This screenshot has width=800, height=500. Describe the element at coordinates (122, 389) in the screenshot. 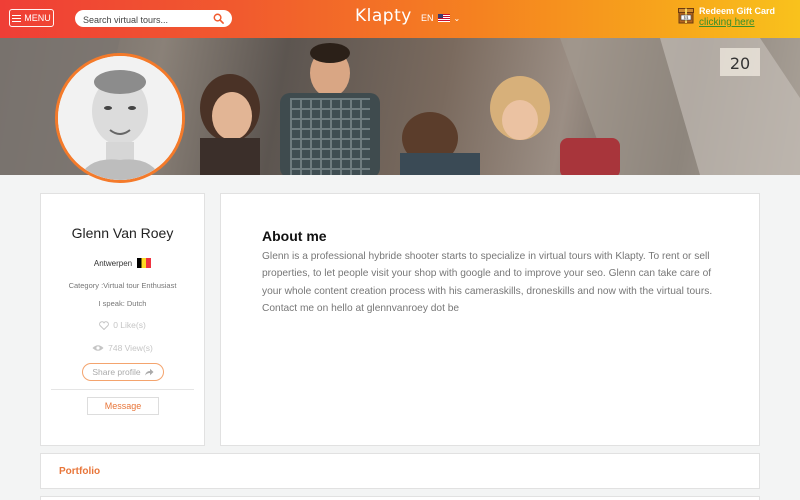

I see `card-divider` at that location.